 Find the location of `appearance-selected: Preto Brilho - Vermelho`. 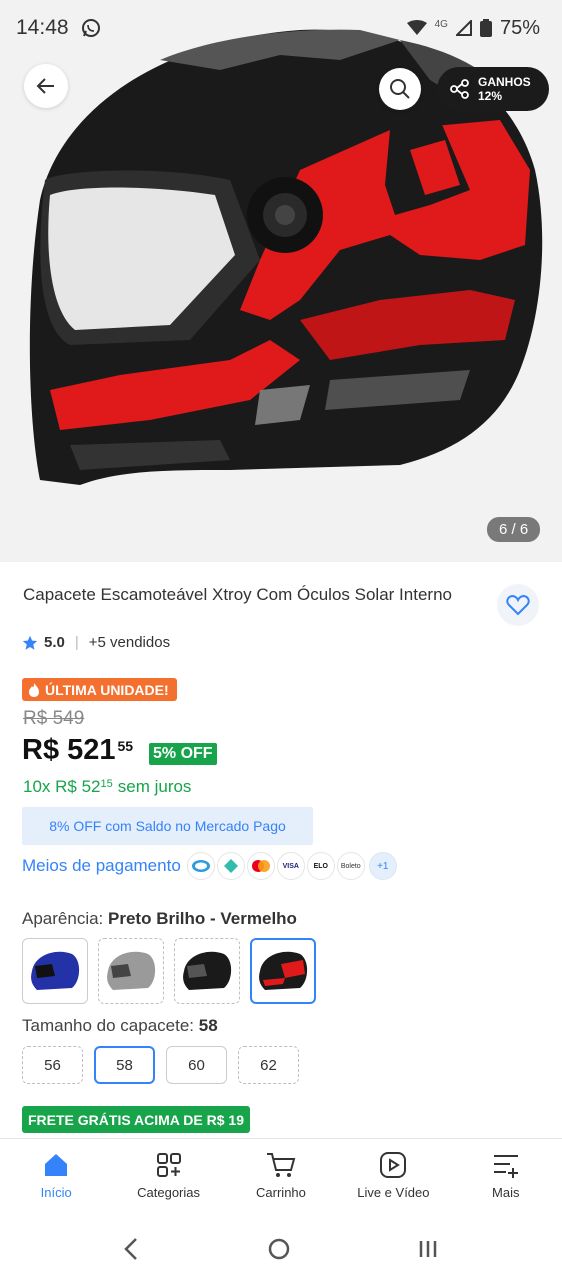

appearance-selected: Preto Brilho - Vermelho is located at coordinates (202, 918).